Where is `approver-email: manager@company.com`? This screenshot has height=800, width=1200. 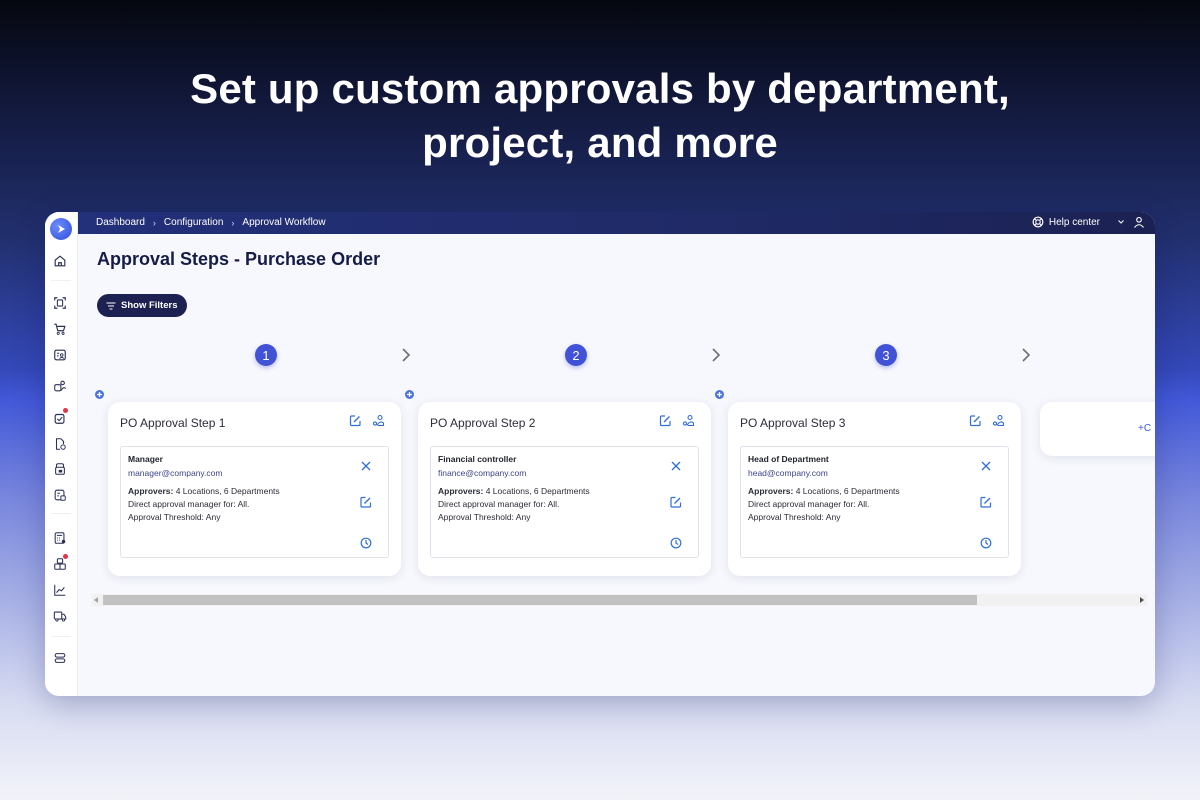 approver-email: manager@company.com is located at coordinates (175, 473).